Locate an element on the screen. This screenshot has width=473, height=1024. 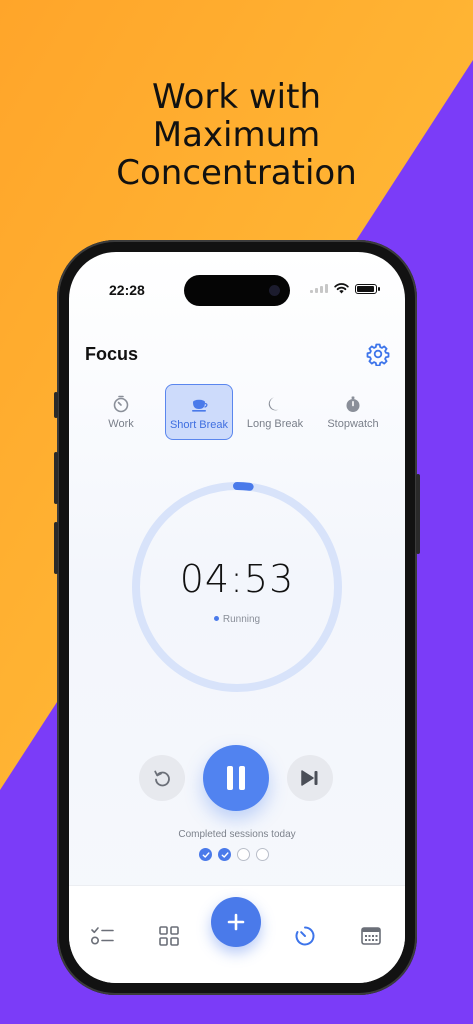
timer-status: Running is located at coordinates (237, 619).